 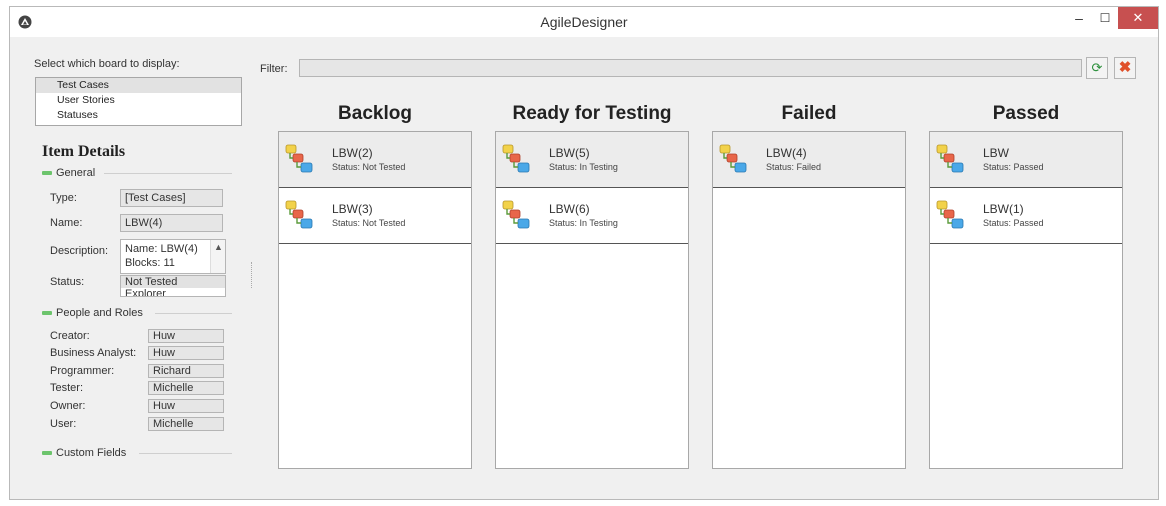 I want to click on card: LBW(3) Status: Not Tested, so click(x=375, y=216).